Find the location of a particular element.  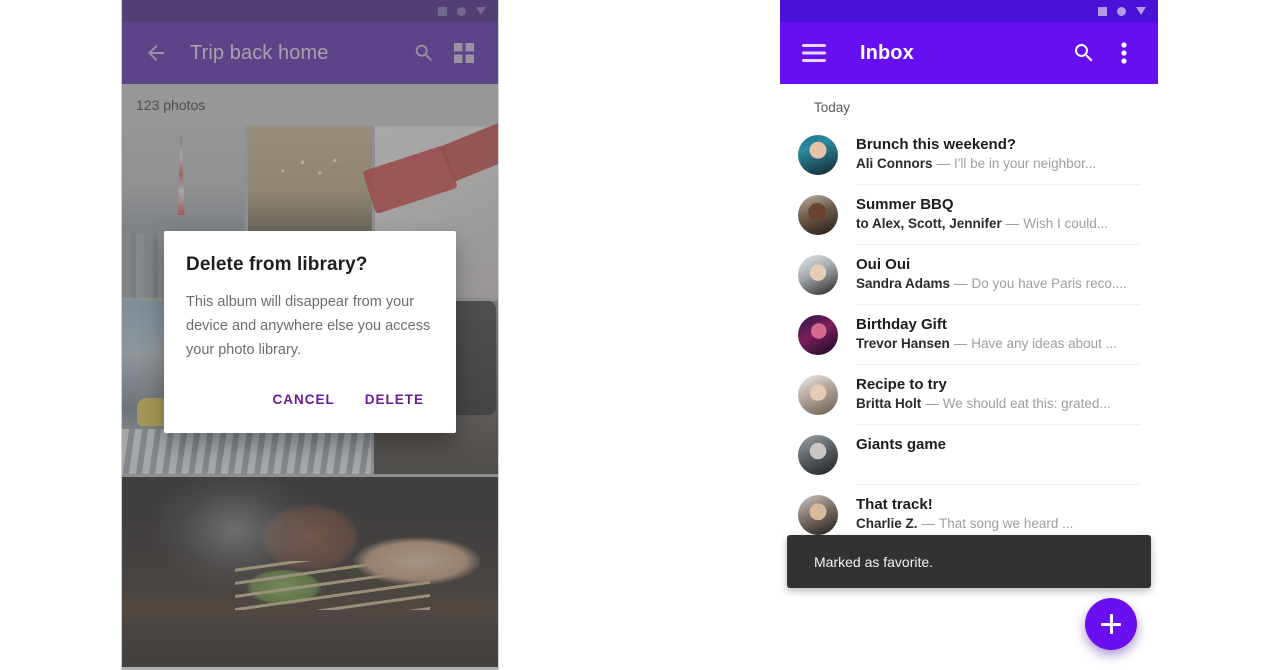

delete-button: DELETE is located at coordinates (394, 399).